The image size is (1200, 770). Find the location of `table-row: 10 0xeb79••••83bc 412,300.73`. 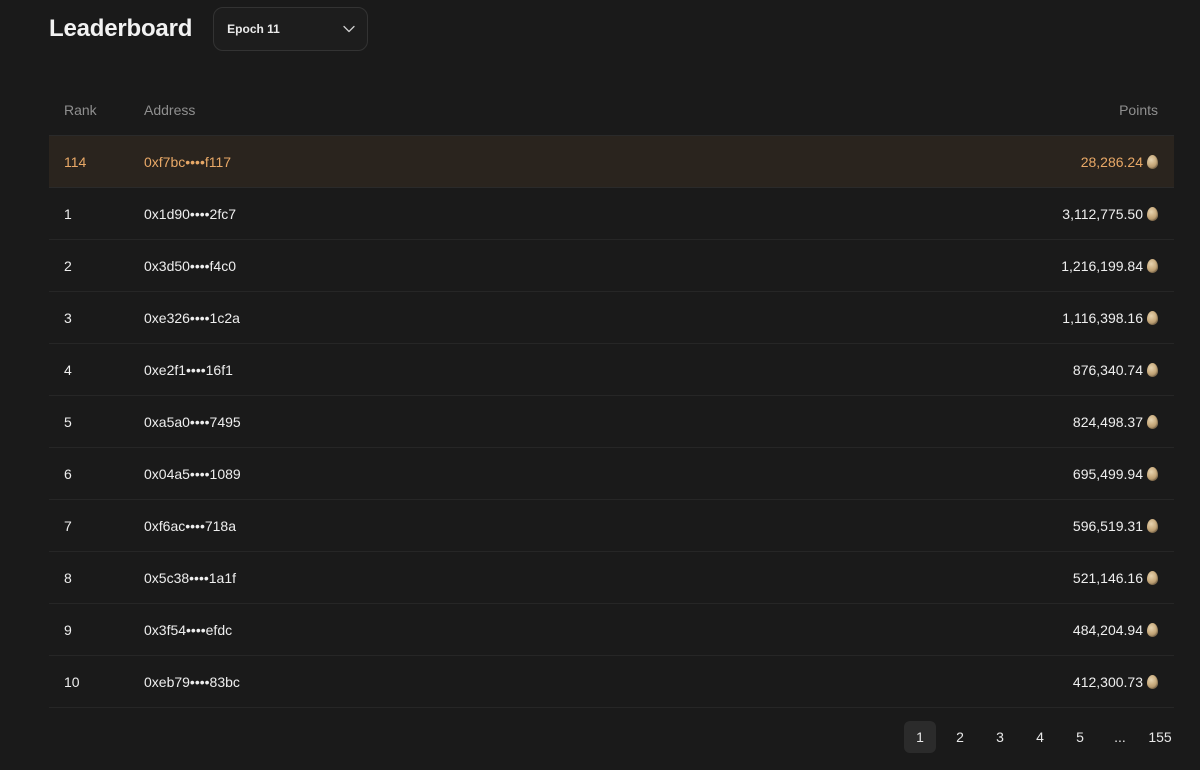

table-row: 10 0xeb79••••83bc 412,300.73 is located at coordinates (611, 682).